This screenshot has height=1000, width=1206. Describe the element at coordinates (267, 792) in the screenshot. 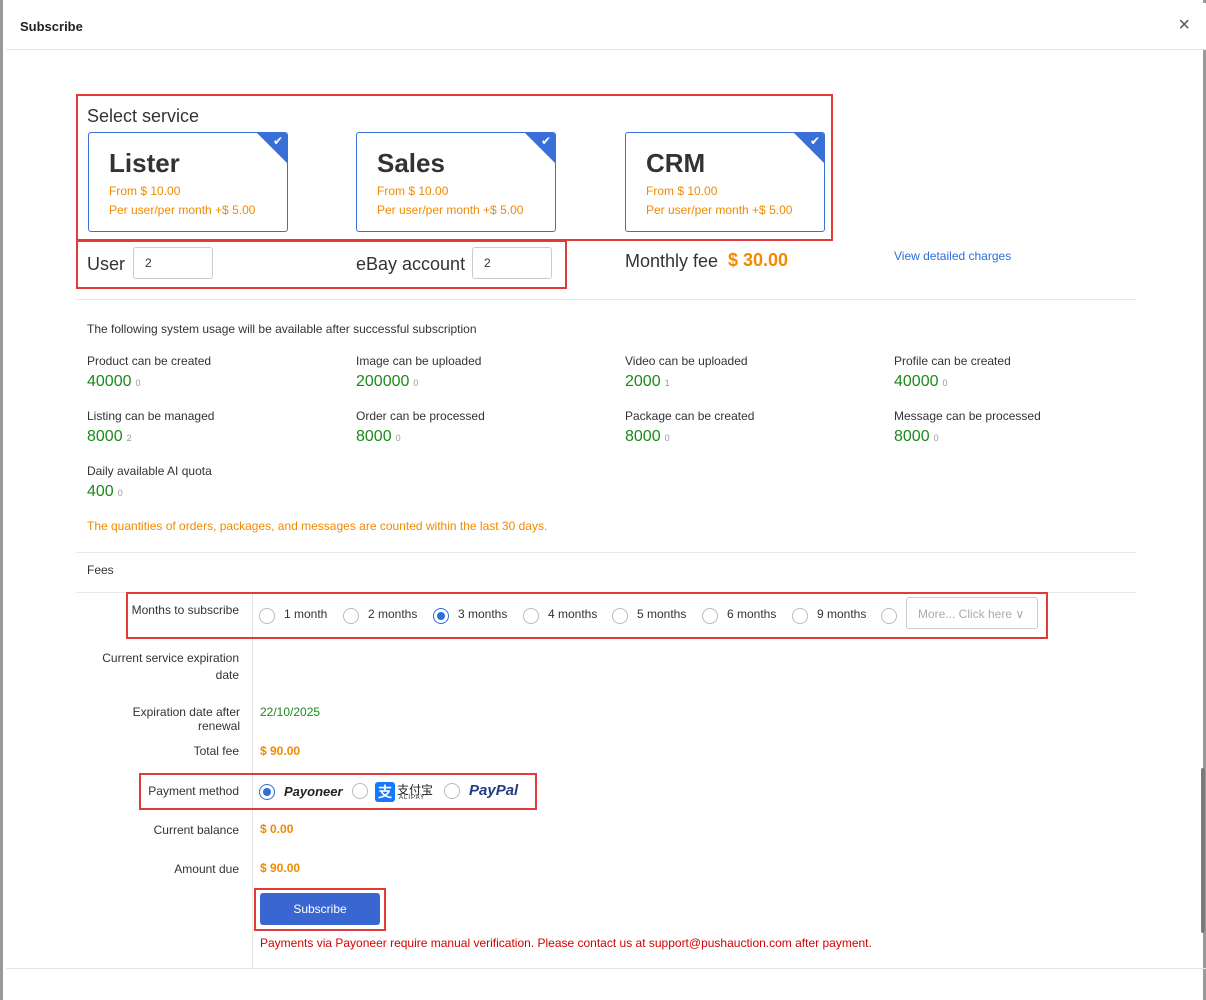

I see `payment-radio-payoneer` at that location.